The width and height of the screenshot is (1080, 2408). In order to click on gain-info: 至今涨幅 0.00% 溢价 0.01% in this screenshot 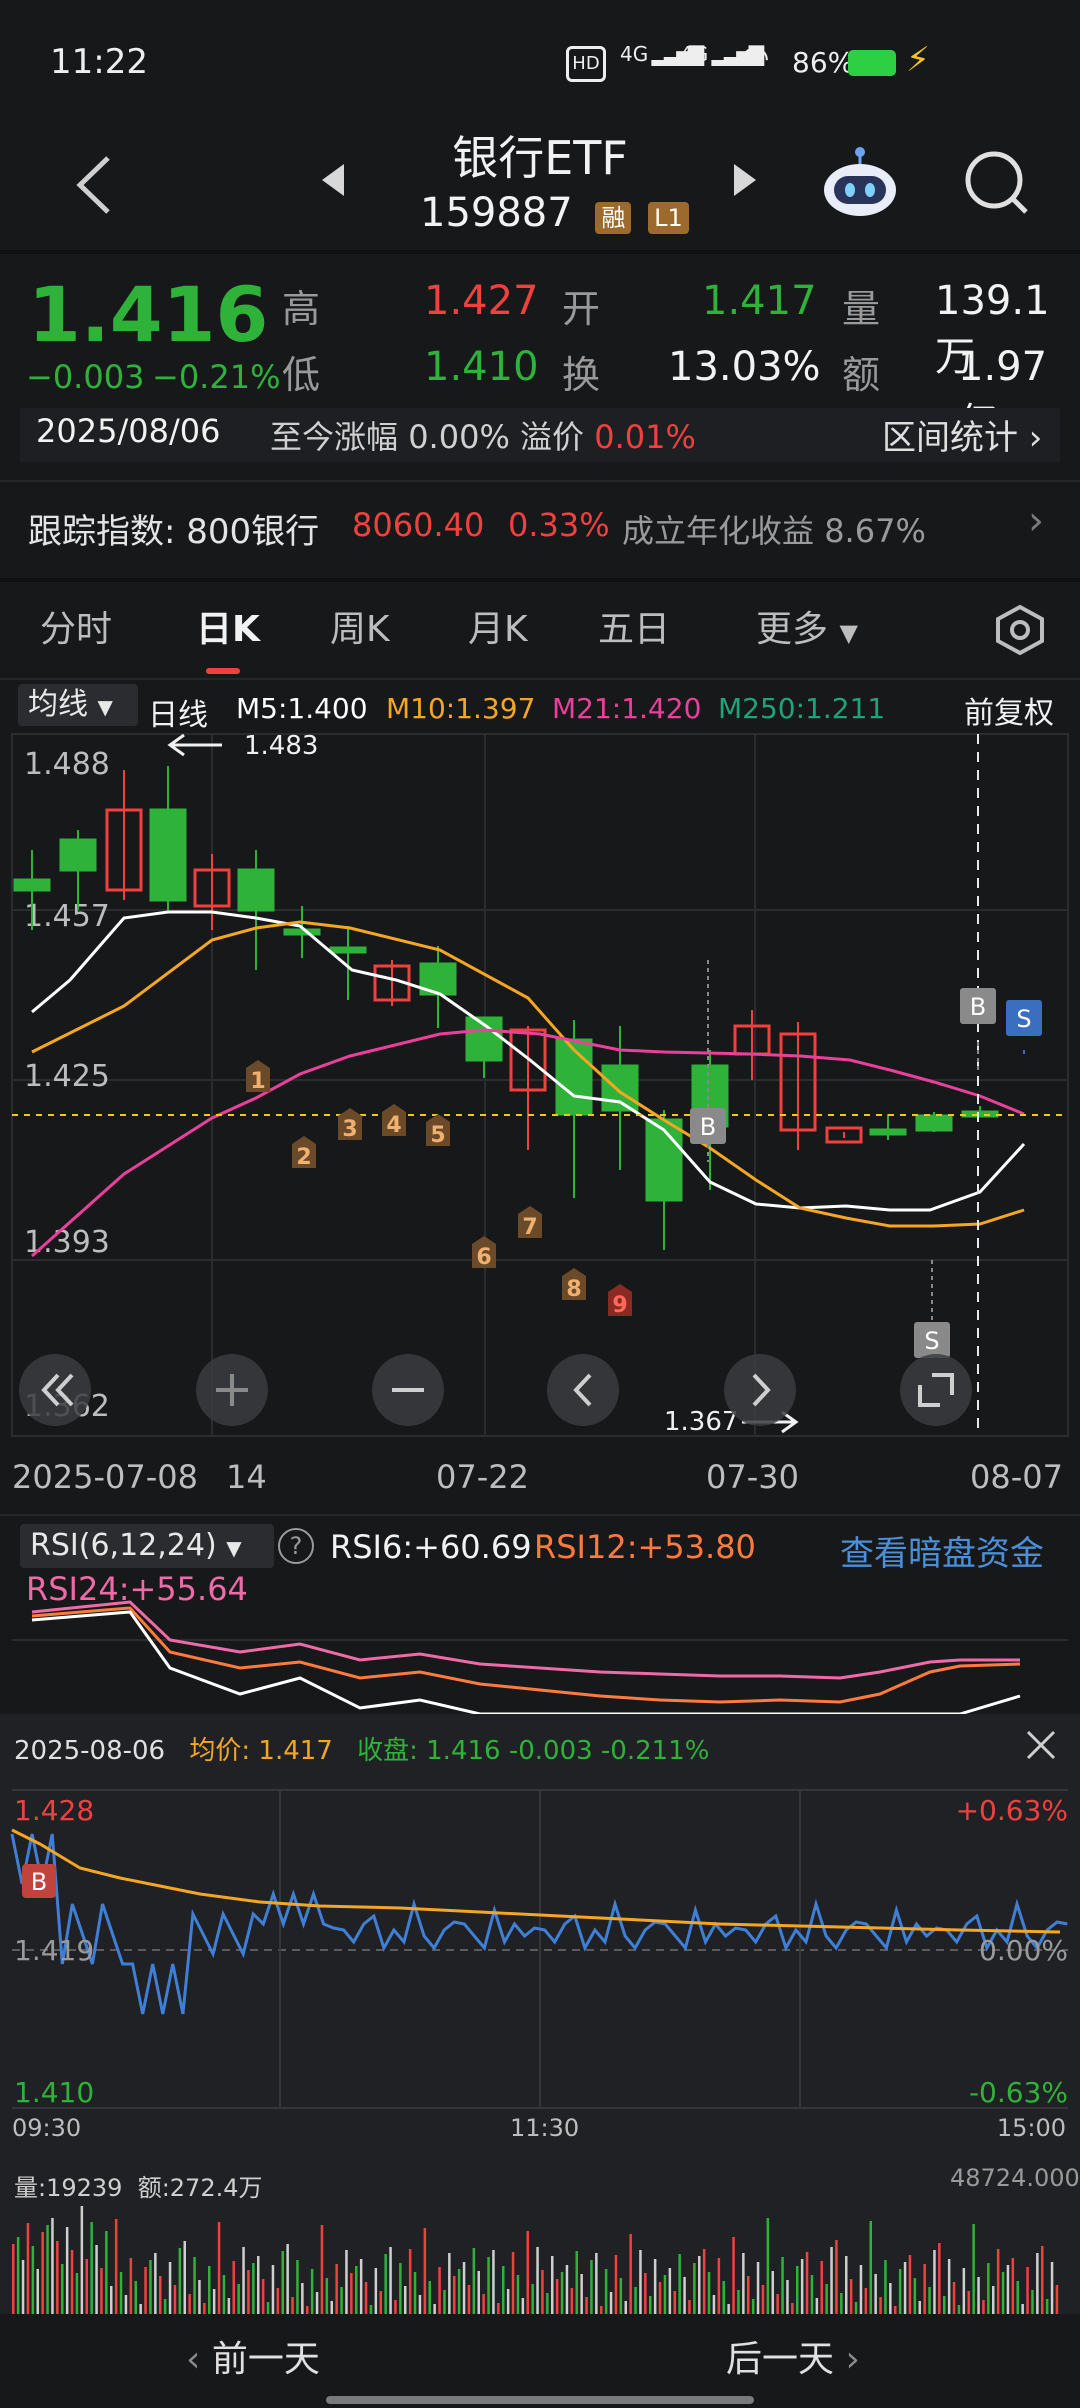, I will do `click(483, 437)`.